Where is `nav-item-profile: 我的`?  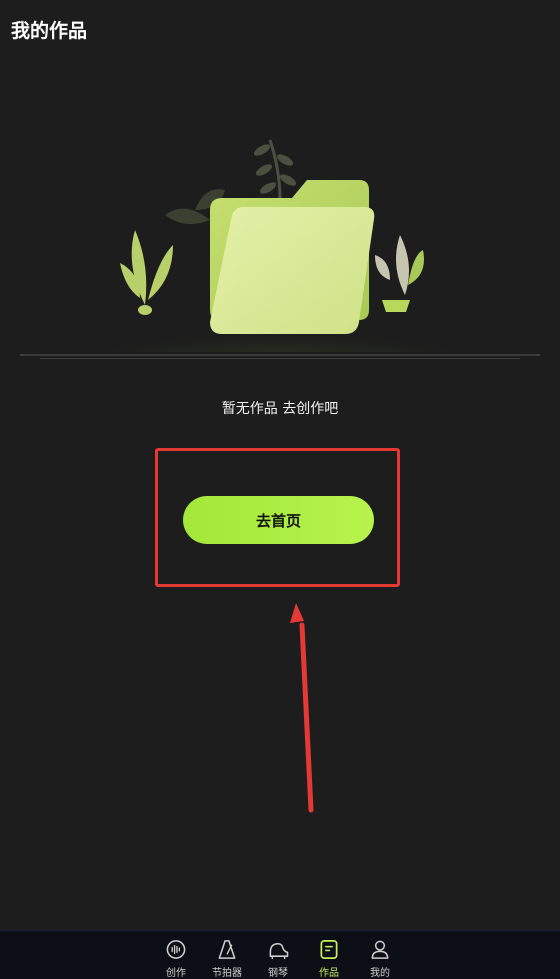 nav-item-profile: 我的 is located at coordinates (380, 959).